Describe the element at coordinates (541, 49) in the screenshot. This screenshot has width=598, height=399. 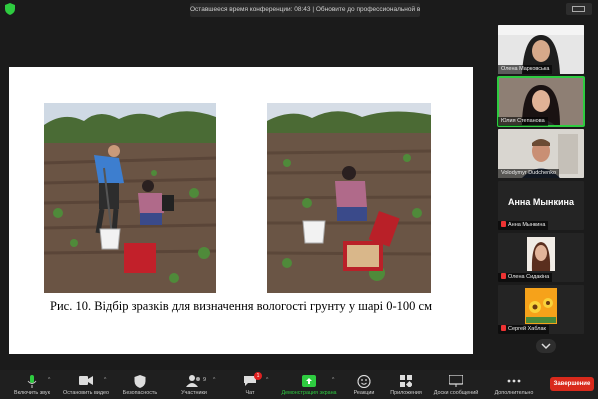
I see `participant-tile: Олена Марковська` at that location.